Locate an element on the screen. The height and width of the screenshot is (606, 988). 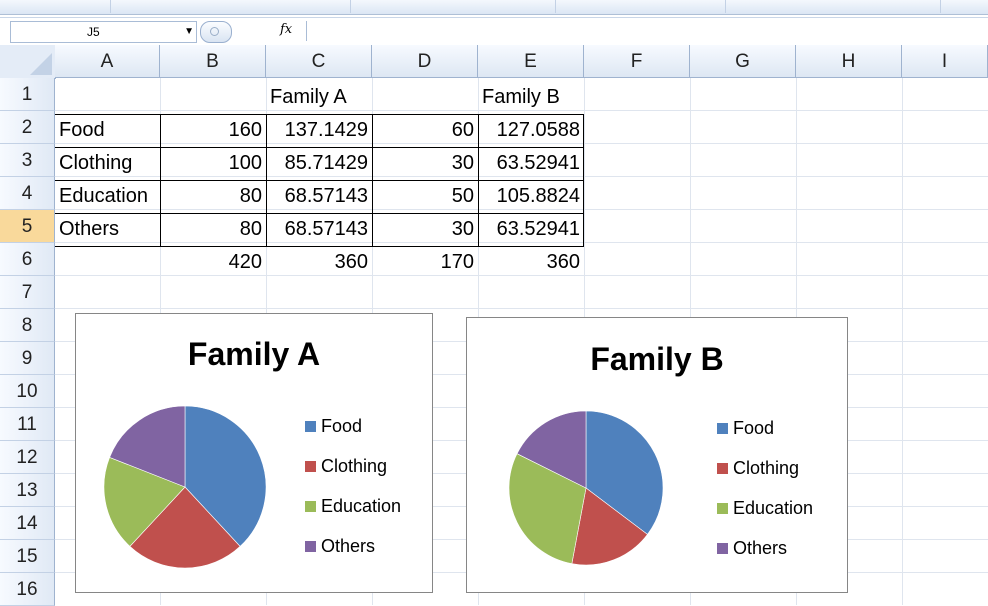
row-header-7: 7 is located at coordinates (27, 292).